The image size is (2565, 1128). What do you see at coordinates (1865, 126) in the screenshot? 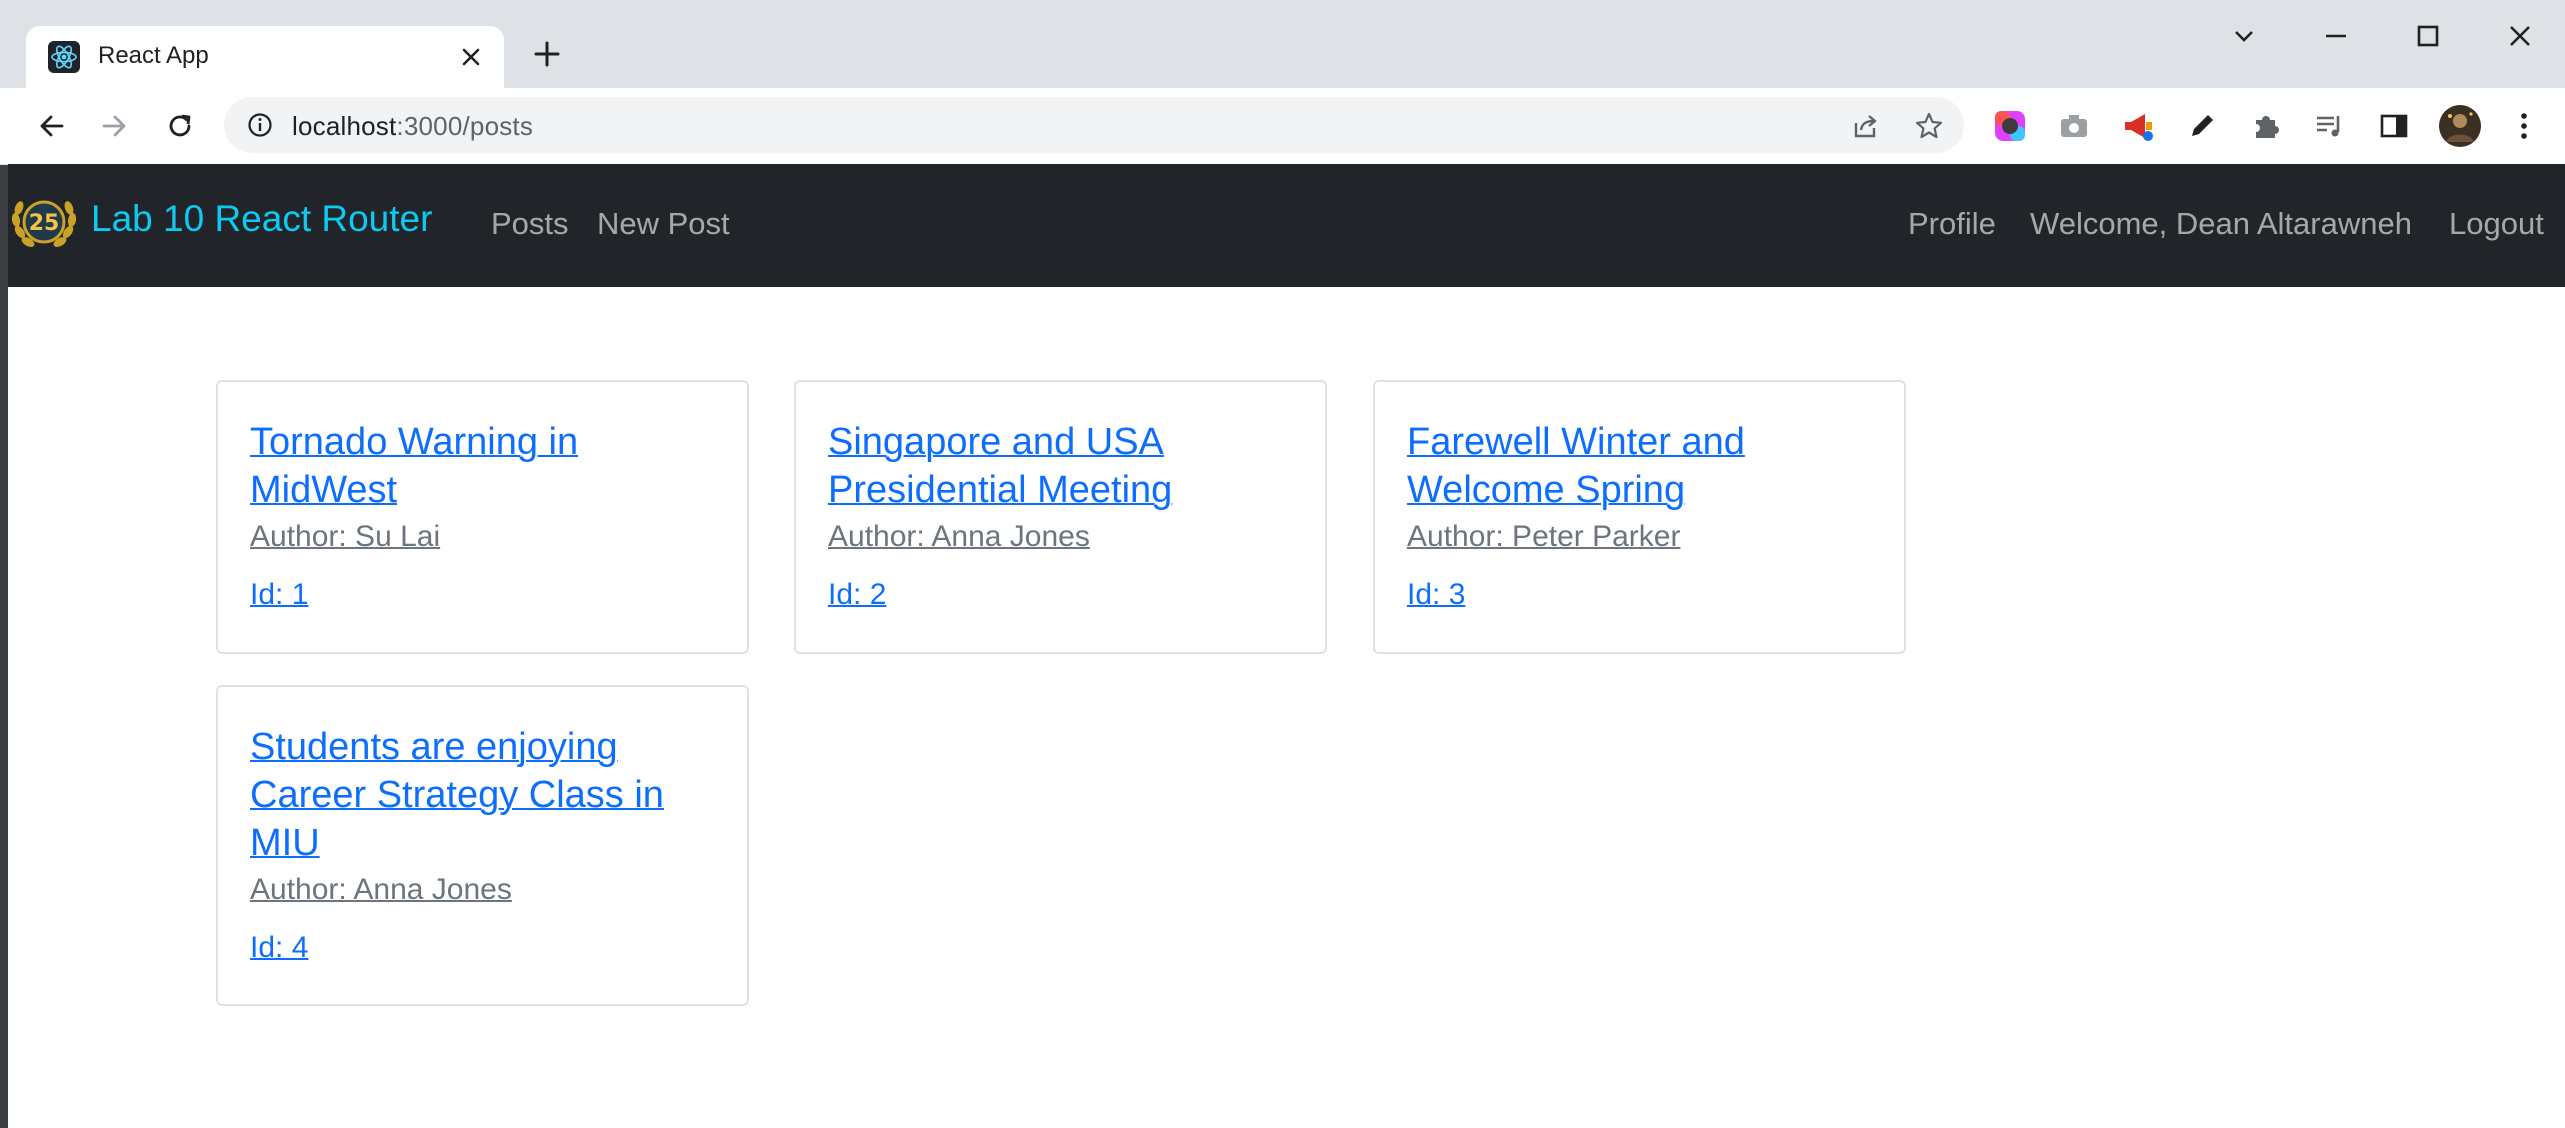
I see `share-icon` at bounding box center [1865, 126].